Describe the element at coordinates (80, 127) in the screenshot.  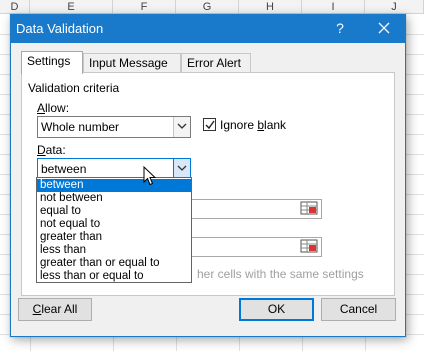
I see `allow-select-value: Whole number` at that location.